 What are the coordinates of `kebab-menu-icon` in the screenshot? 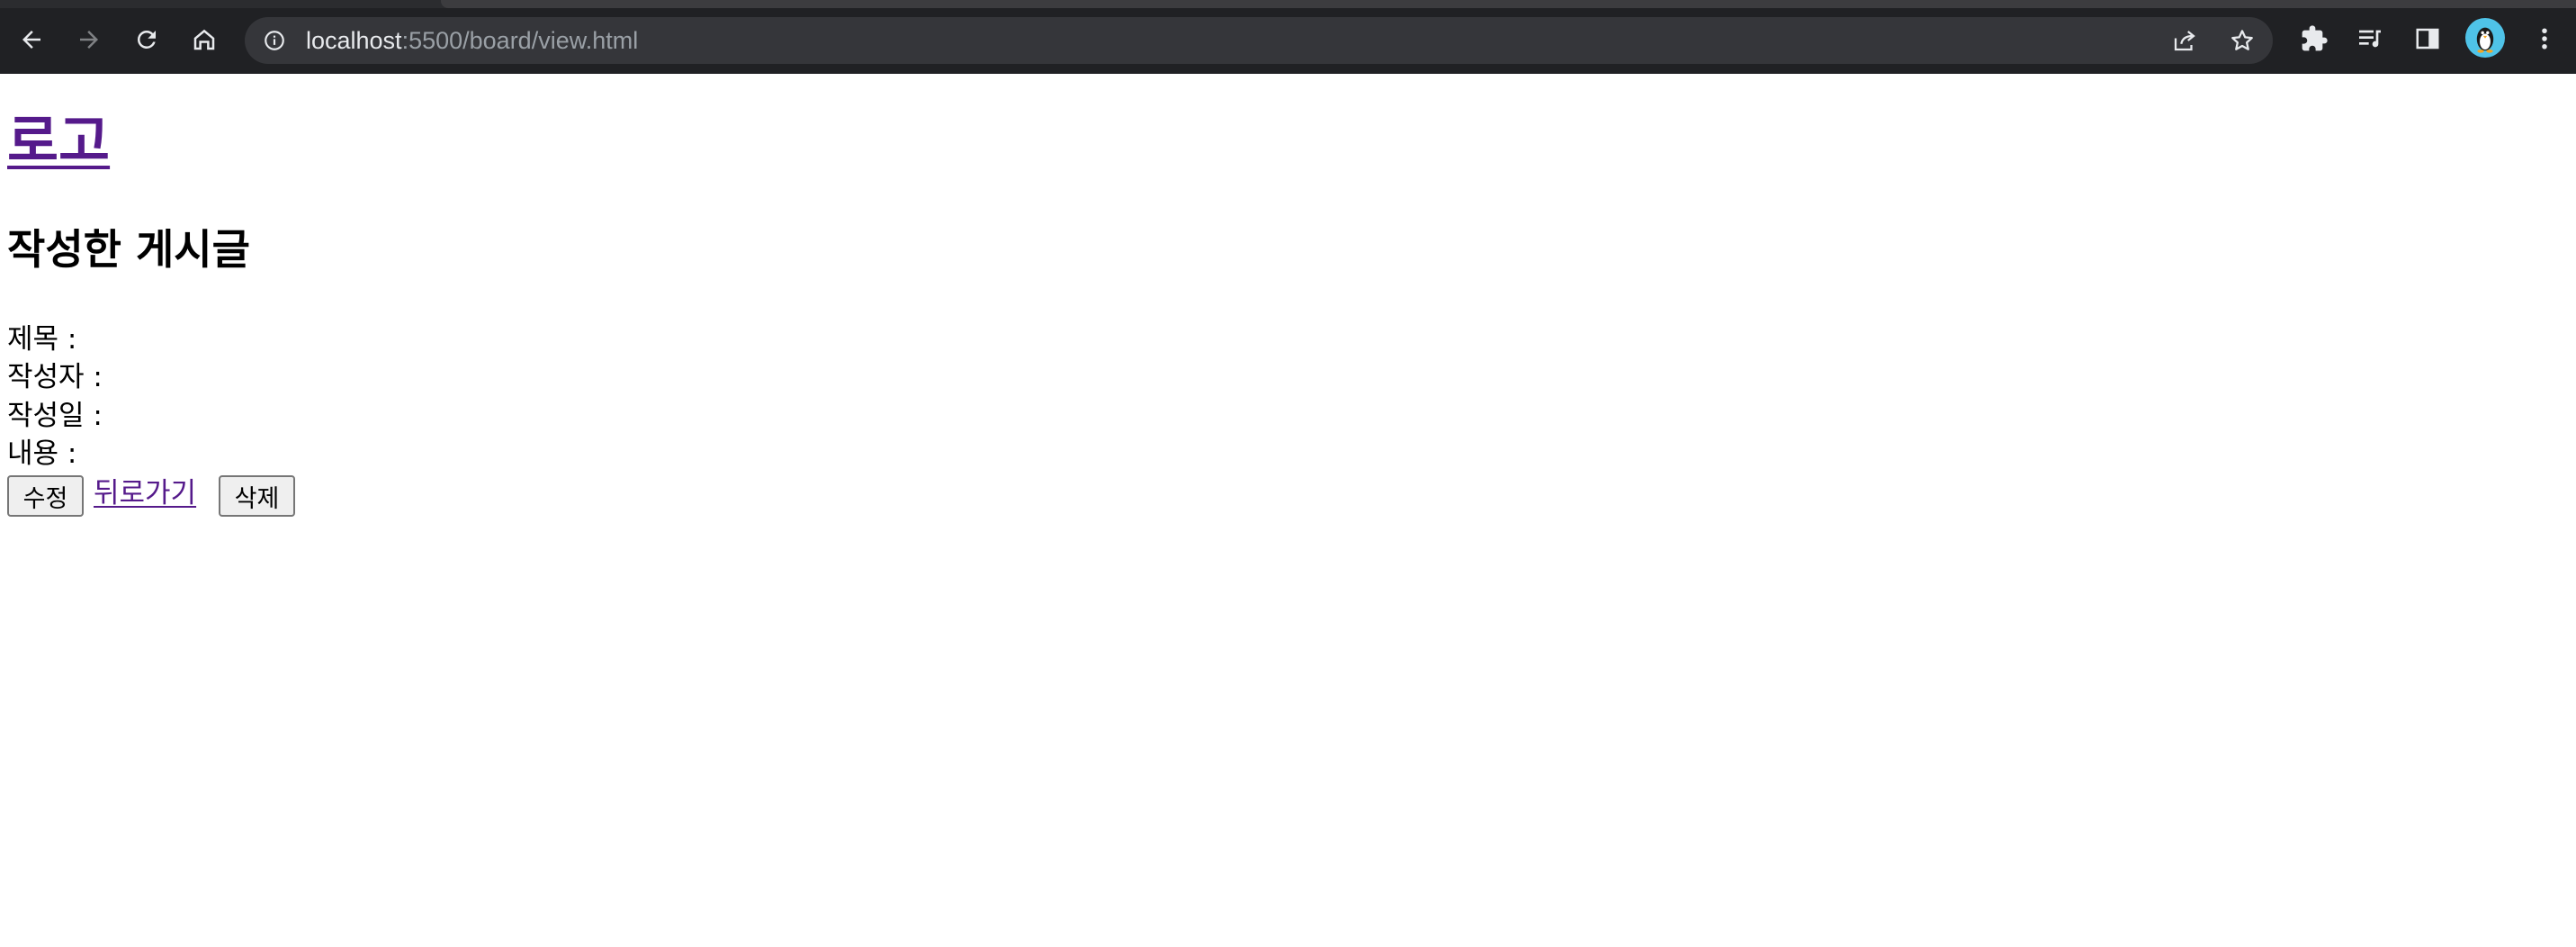 It's located at (2545, 39).